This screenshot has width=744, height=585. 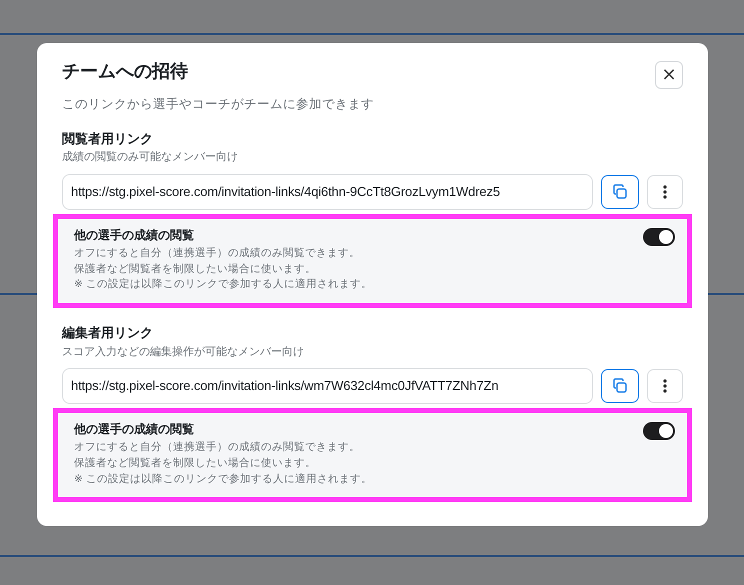 What do you see at coordinates (125, 72) in the screenshot?
I see `dialog-title: チームへの招待` at bounding box center [125, 72].